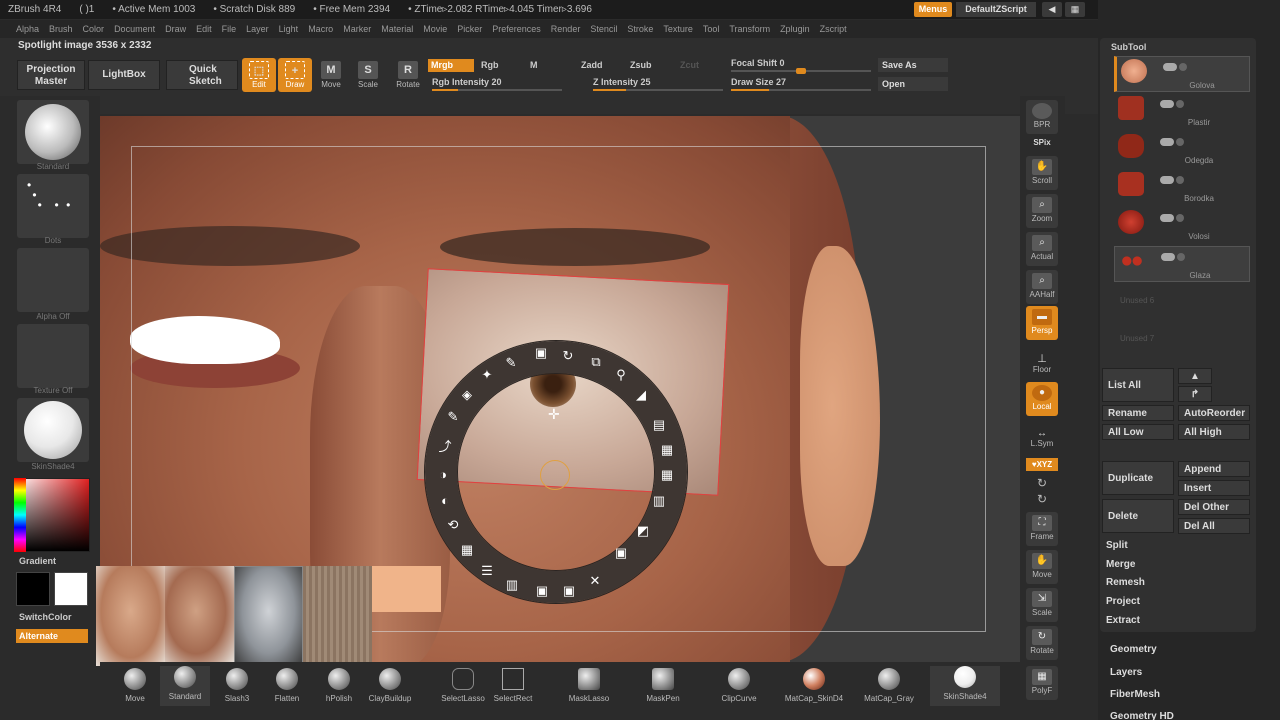 The image size is (1280, 720). What do you see at coordinates (257, 29) in the screenshot?
I see `menu-layer: Layer` at bounding box center [257, 29].